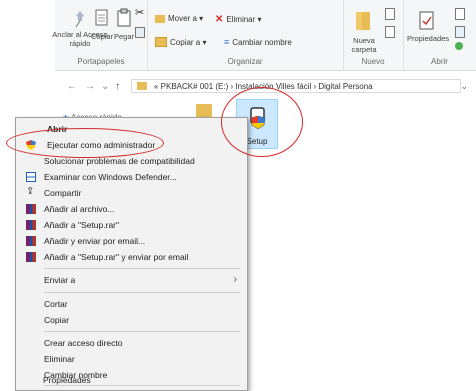 The image size is (476, 391). I want to click on new-group-label: Nuevo, so click(373, 61).